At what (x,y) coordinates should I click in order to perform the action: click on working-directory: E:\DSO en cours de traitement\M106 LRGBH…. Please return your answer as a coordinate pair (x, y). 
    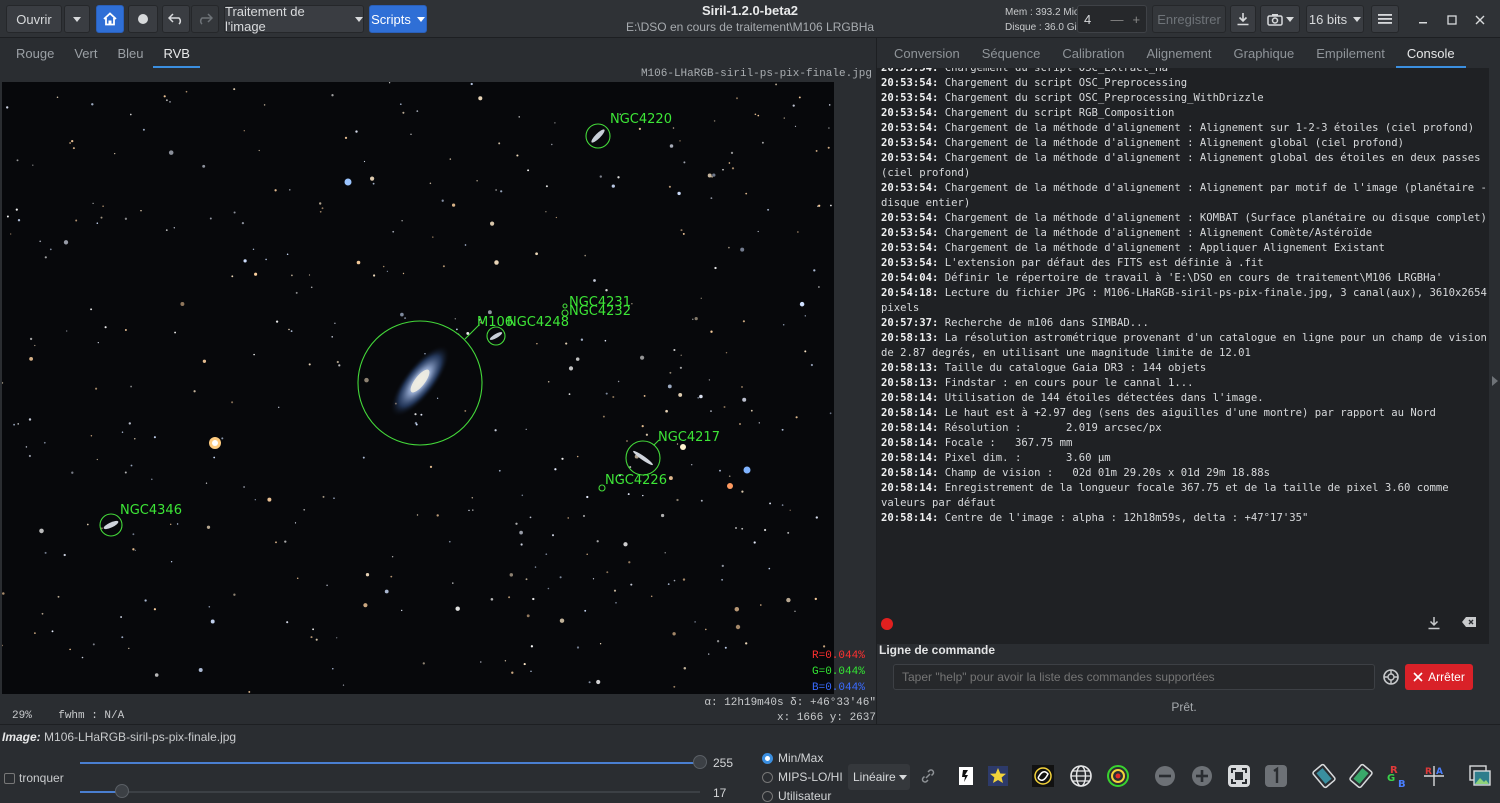
    Looking at the image, I should click on (750, 27).